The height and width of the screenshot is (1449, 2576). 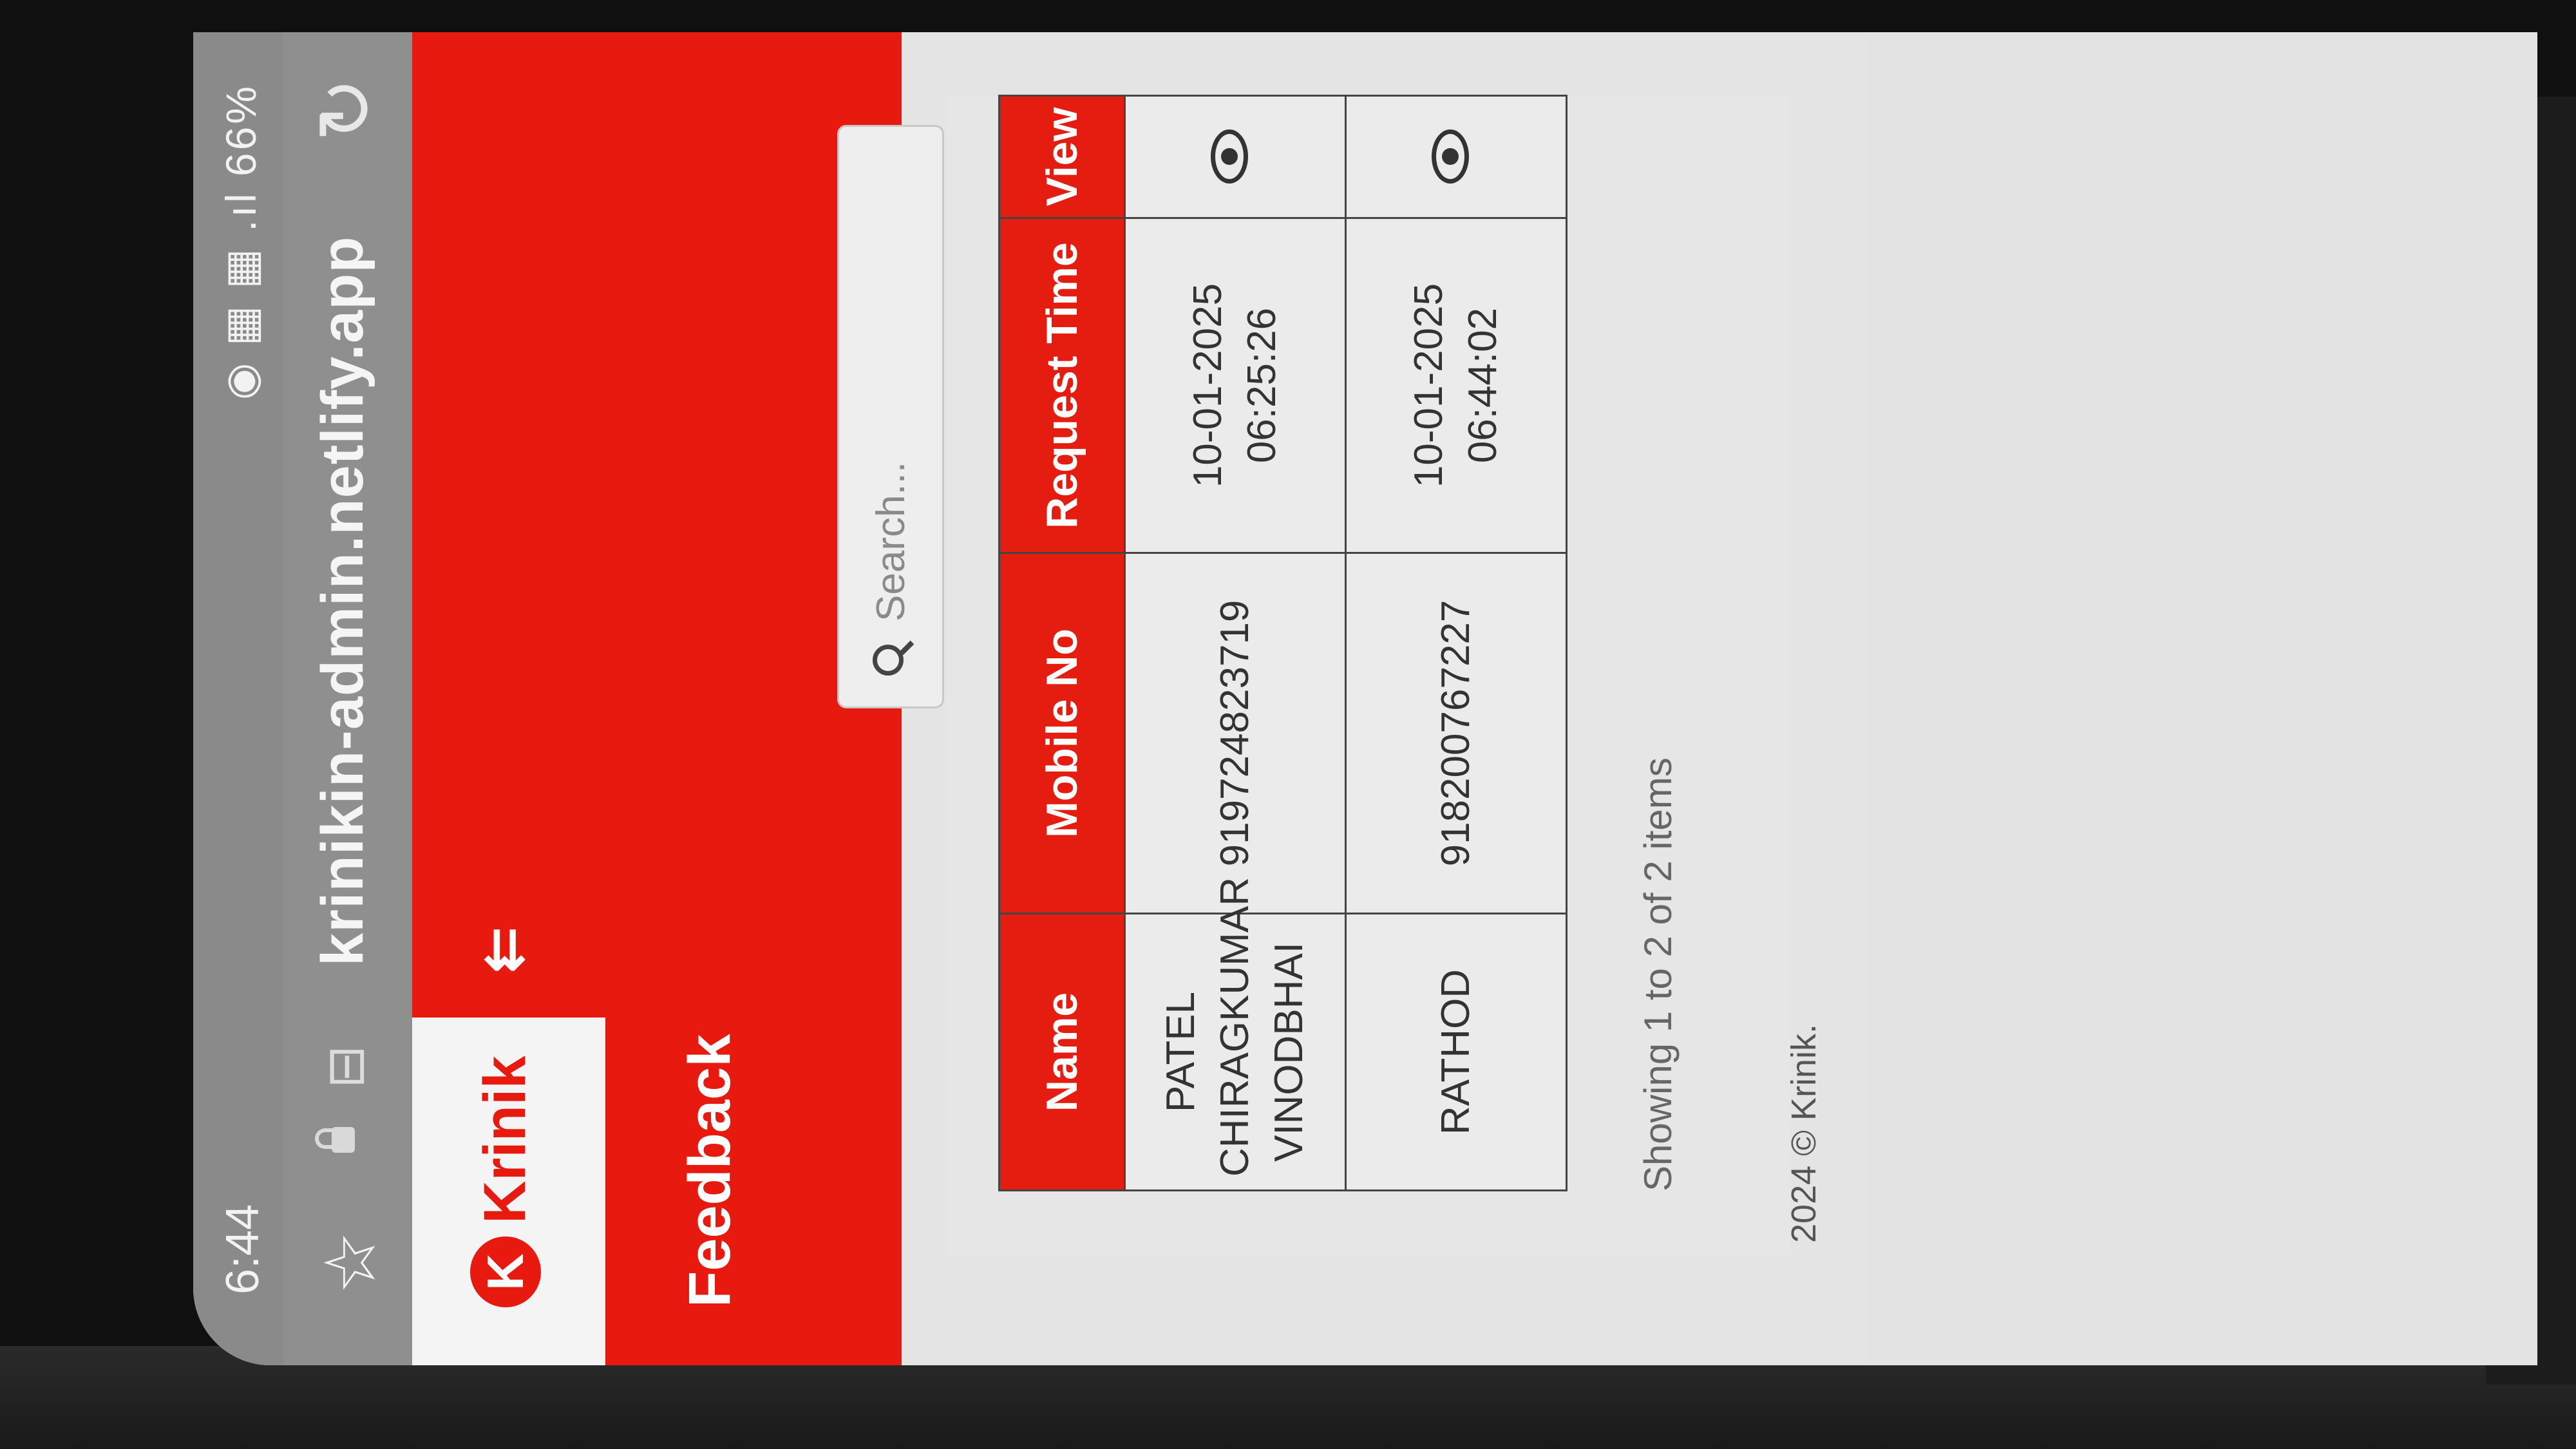 I want to click on search-icon, so click(x=888, y=660).